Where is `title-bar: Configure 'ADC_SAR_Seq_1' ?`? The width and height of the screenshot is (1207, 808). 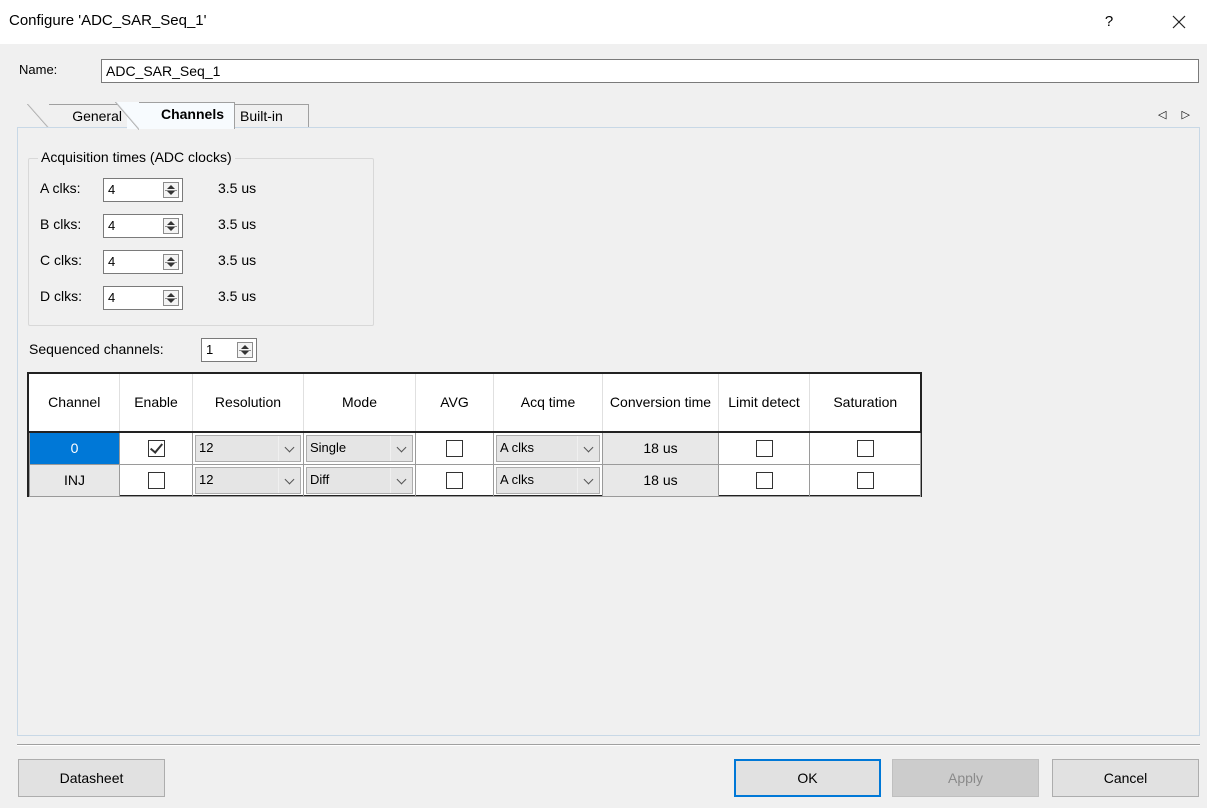
title-bar: Configure 'ADC_SAR_Seq_1' ? is located at coordinates (603, 22).